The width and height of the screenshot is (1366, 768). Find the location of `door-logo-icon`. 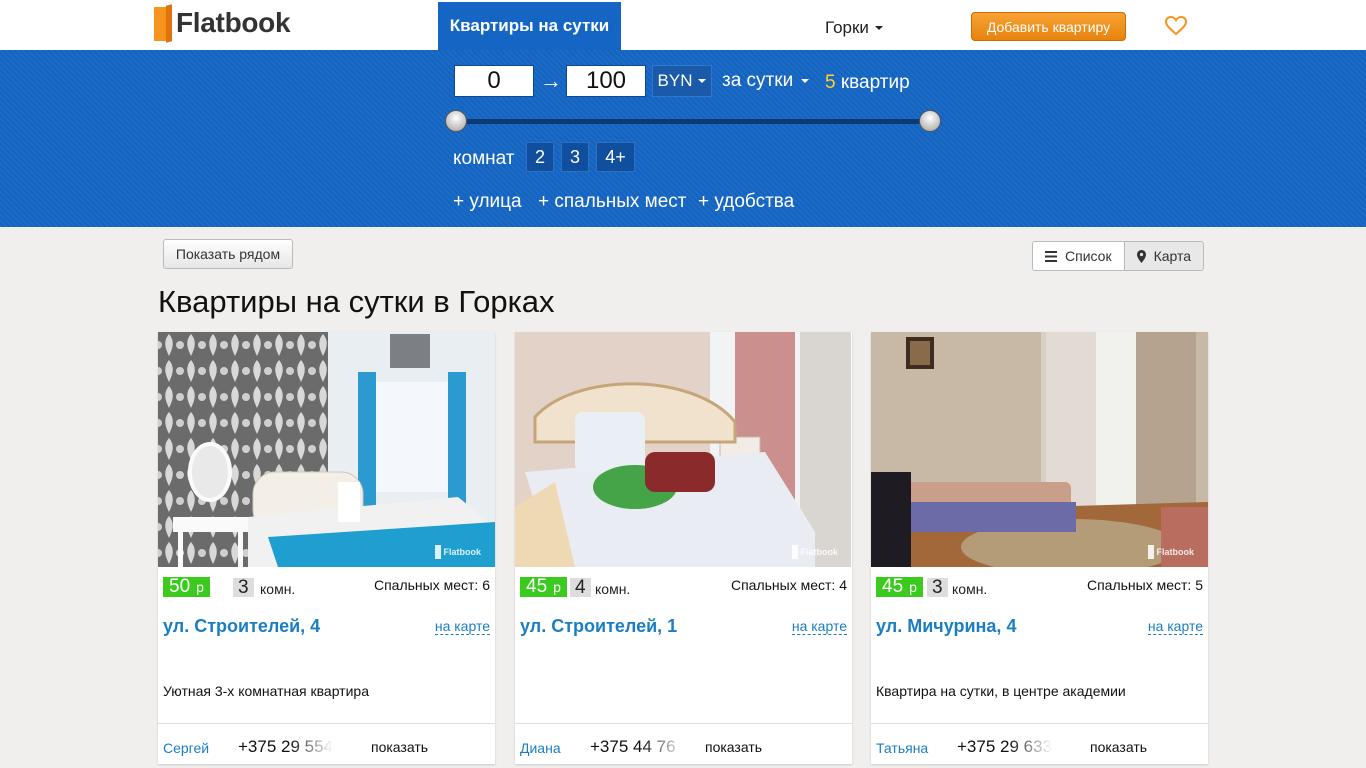

door-logo-icon is located at coordinates (163, 23).